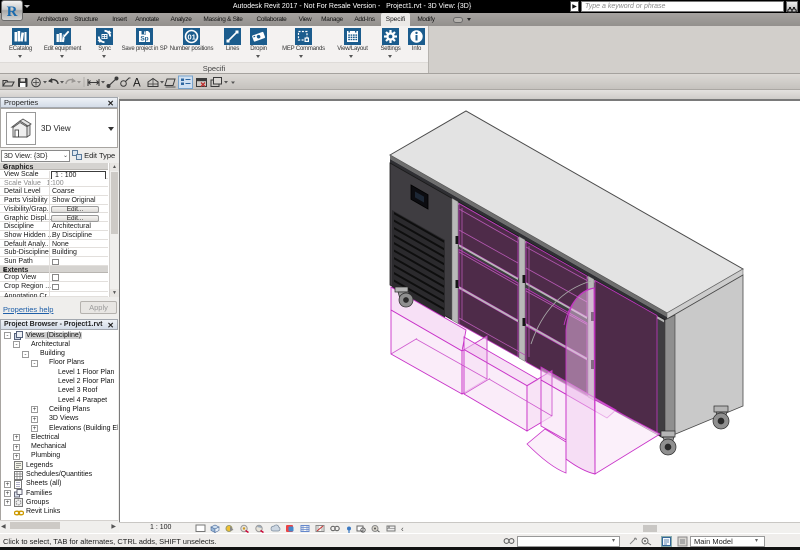  What do you see at coordinates (137, 84) in the screenshot?
I see `svg-text: A` at bounding box center [137, 84].